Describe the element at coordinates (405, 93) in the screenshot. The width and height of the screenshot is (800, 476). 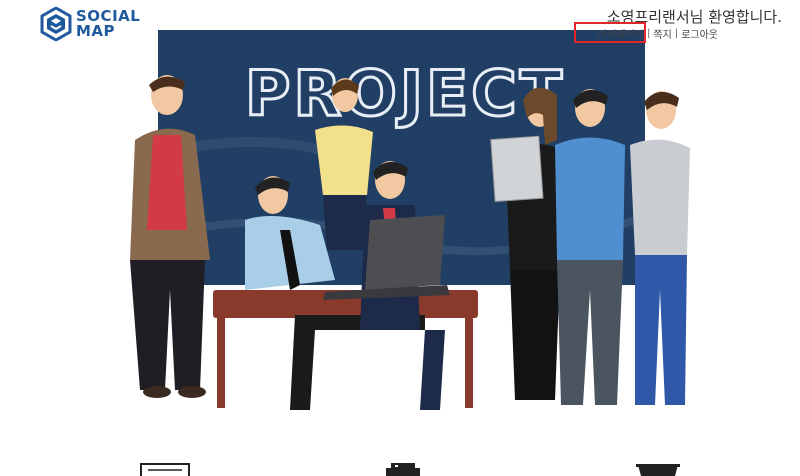
I see `board-text: PROJECT` at that location.